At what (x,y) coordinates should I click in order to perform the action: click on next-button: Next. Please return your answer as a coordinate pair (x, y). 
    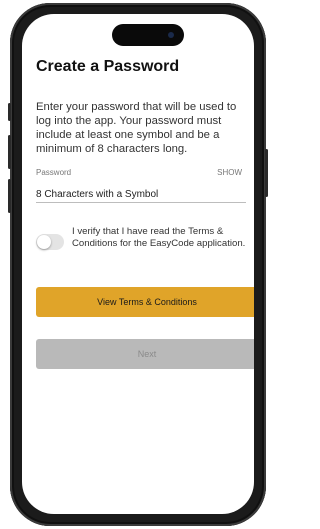
    Looking at the image, I should click on (145, 354).